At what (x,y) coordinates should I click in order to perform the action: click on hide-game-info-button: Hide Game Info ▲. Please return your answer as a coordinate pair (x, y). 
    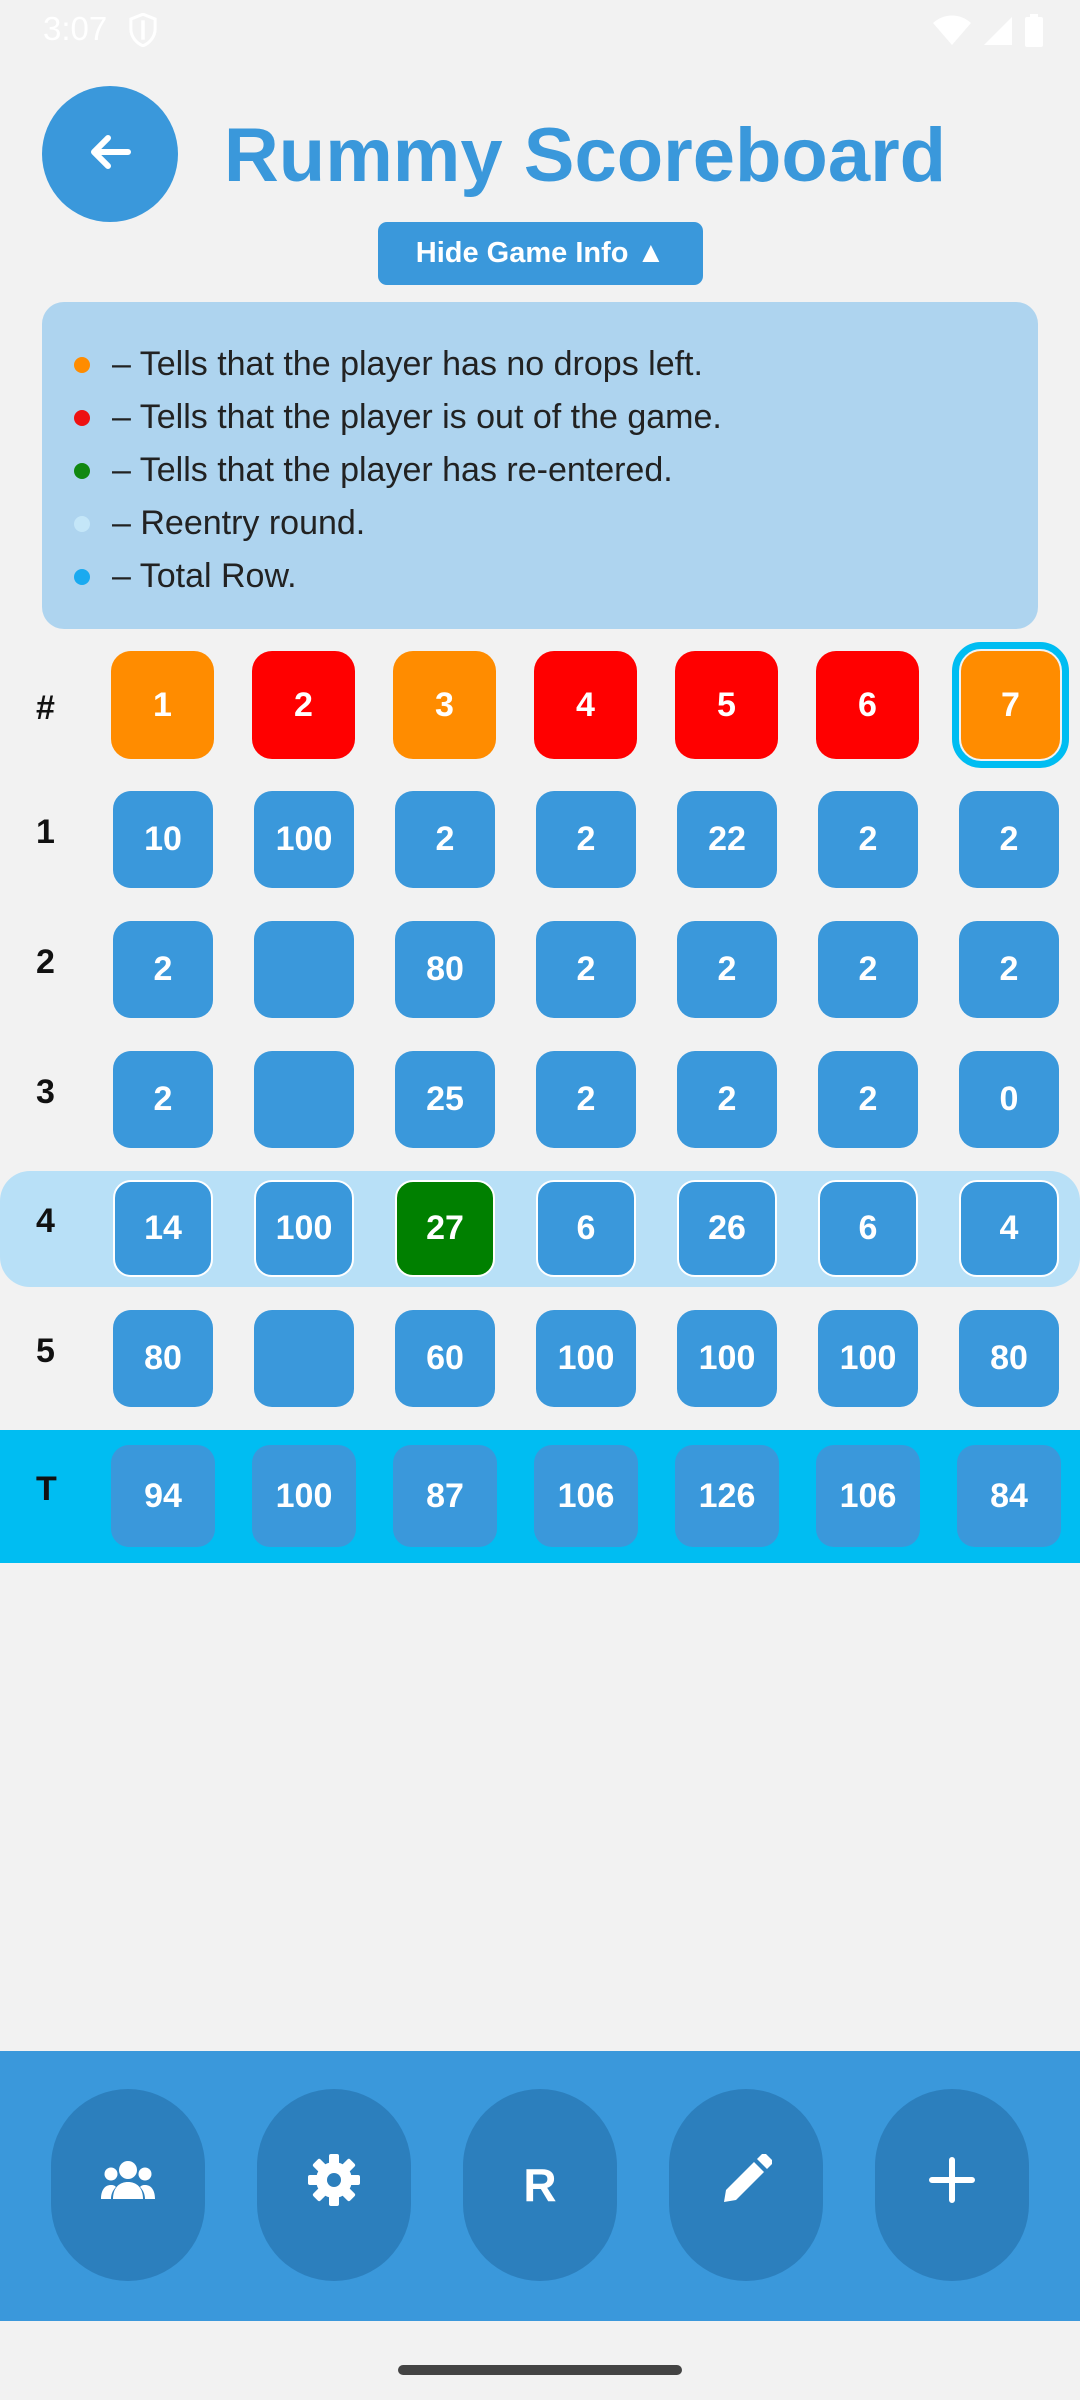
    Looking at the image, I should click on (540, 253).